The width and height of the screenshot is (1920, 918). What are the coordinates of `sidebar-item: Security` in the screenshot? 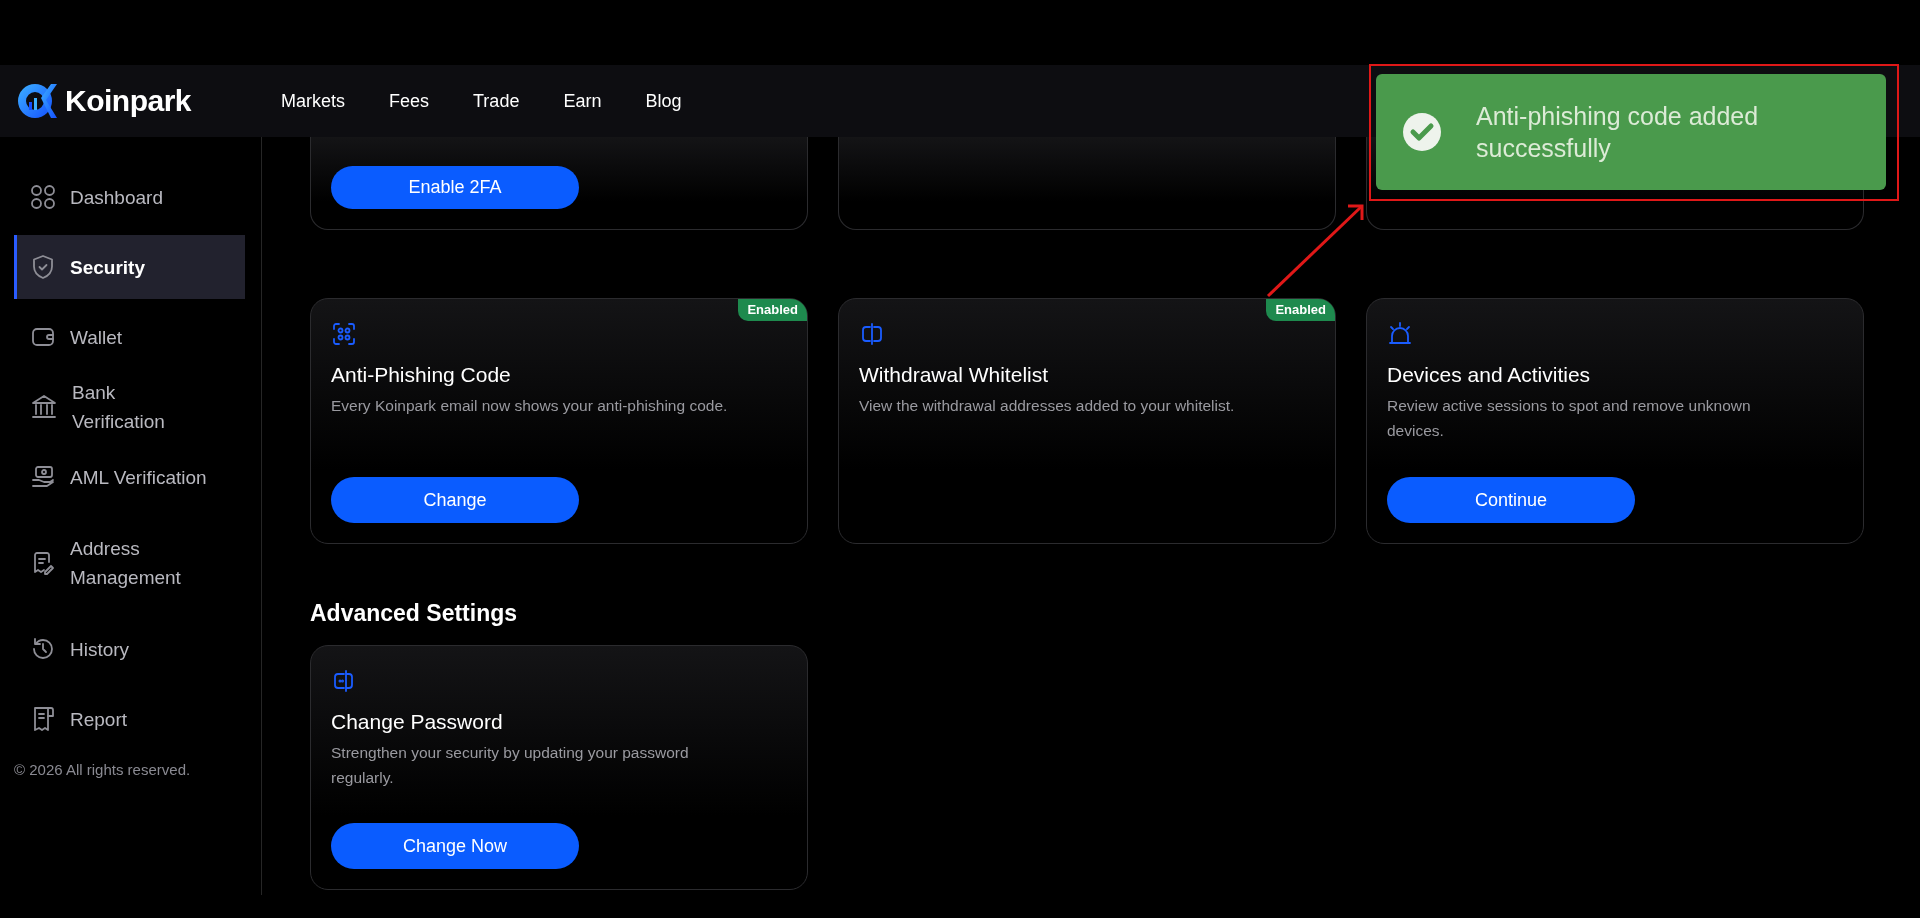 It's located at (129, 267).